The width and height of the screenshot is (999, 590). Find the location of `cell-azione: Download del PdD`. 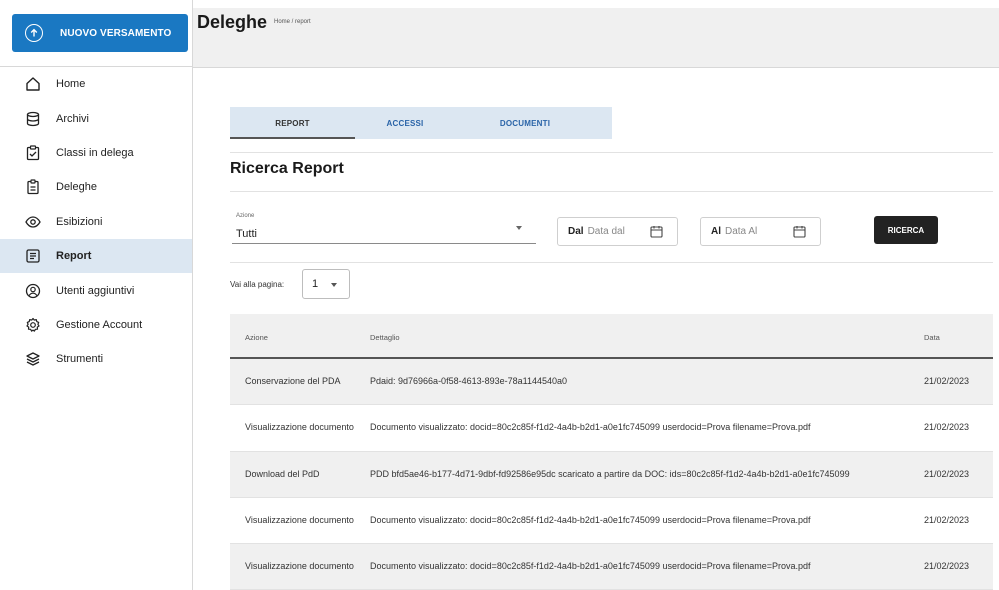

cell-azione: Download del PdD is located at coordinates (282, 473).